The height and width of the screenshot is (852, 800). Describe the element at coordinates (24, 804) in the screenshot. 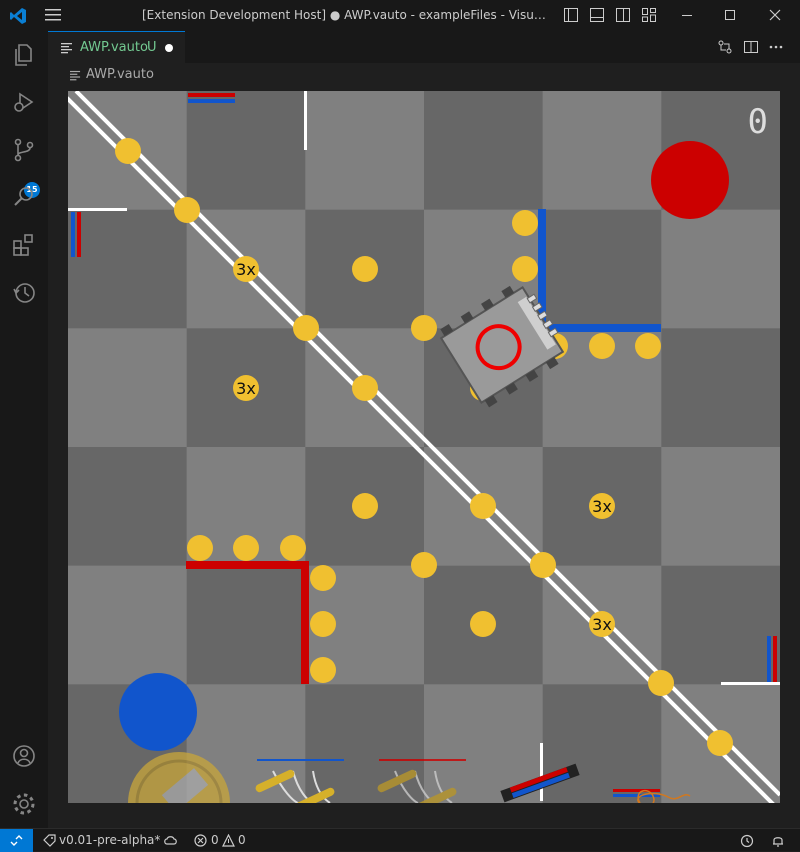

I see `settings-gear-icon` at that location.